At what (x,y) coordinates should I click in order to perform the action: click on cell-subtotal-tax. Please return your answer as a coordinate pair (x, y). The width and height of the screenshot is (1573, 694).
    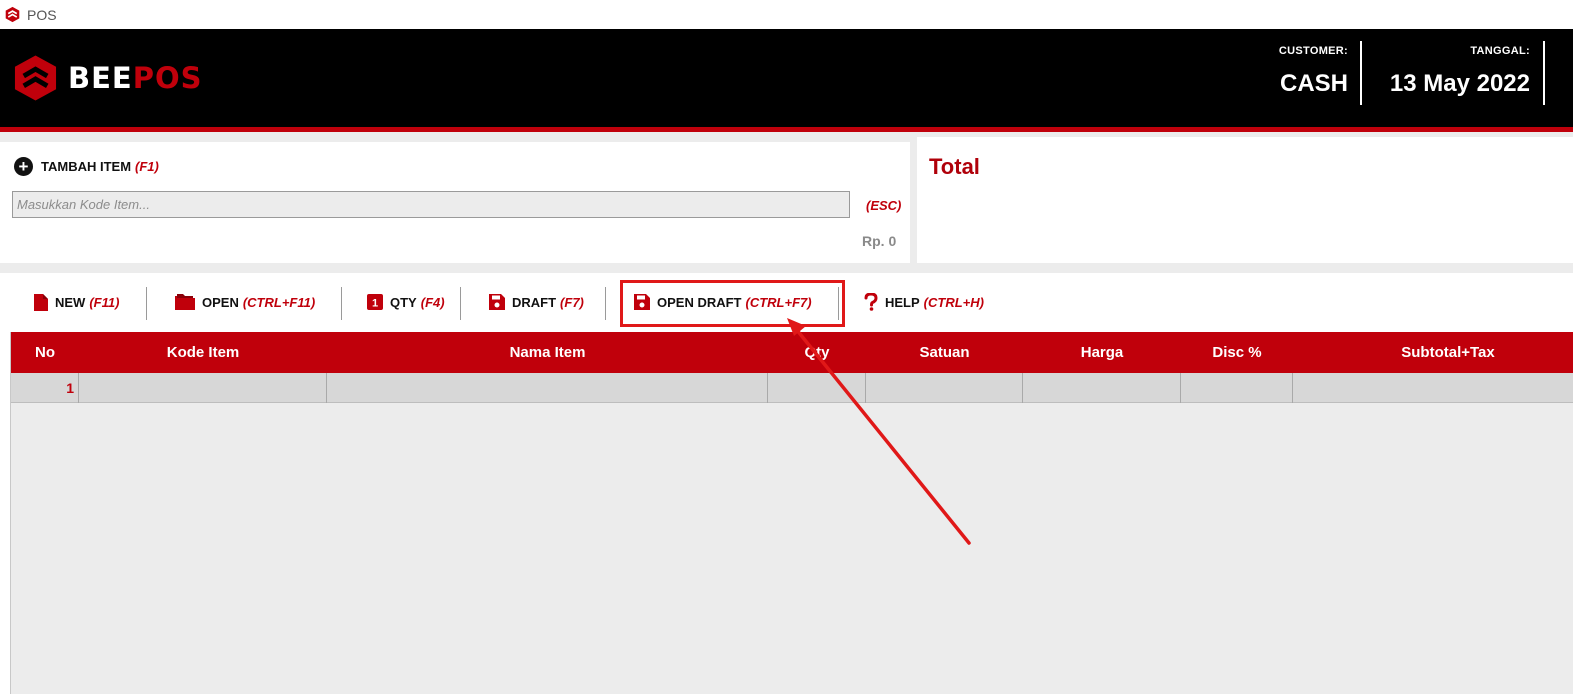
    Looking at the image, I should click on (1433, 388).